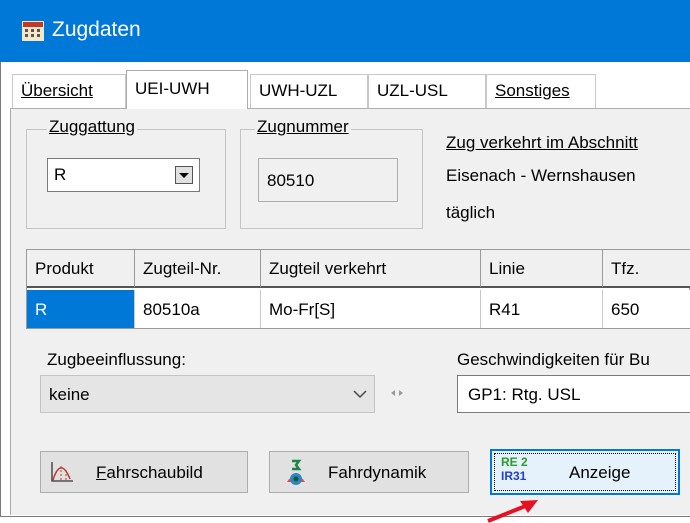  What do you see at coordinates (92, 127) in the screenshot?
I see `zuggattung-label: Zuggattung` at bounding box center [92, 127].